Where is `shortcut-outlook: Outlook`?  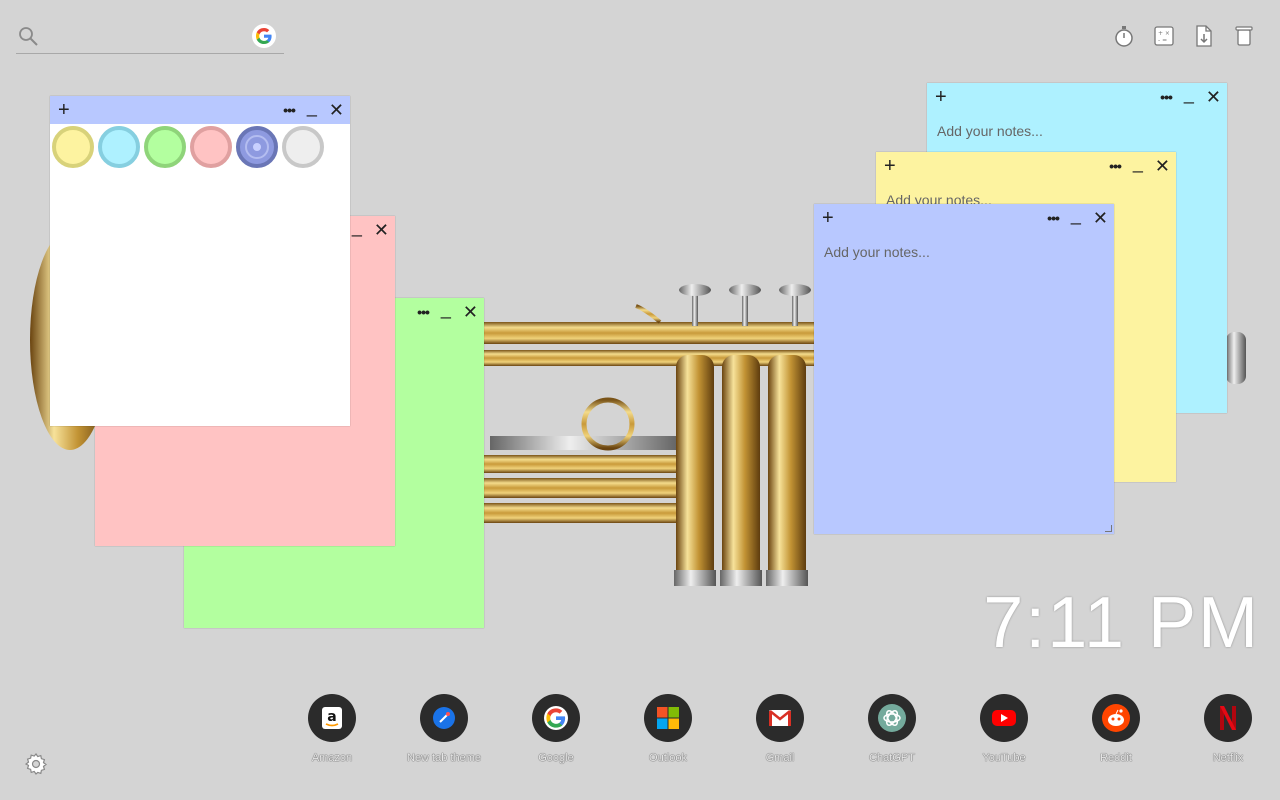 shortcut-outlook: Outlook is located at coordinates (668, 734).